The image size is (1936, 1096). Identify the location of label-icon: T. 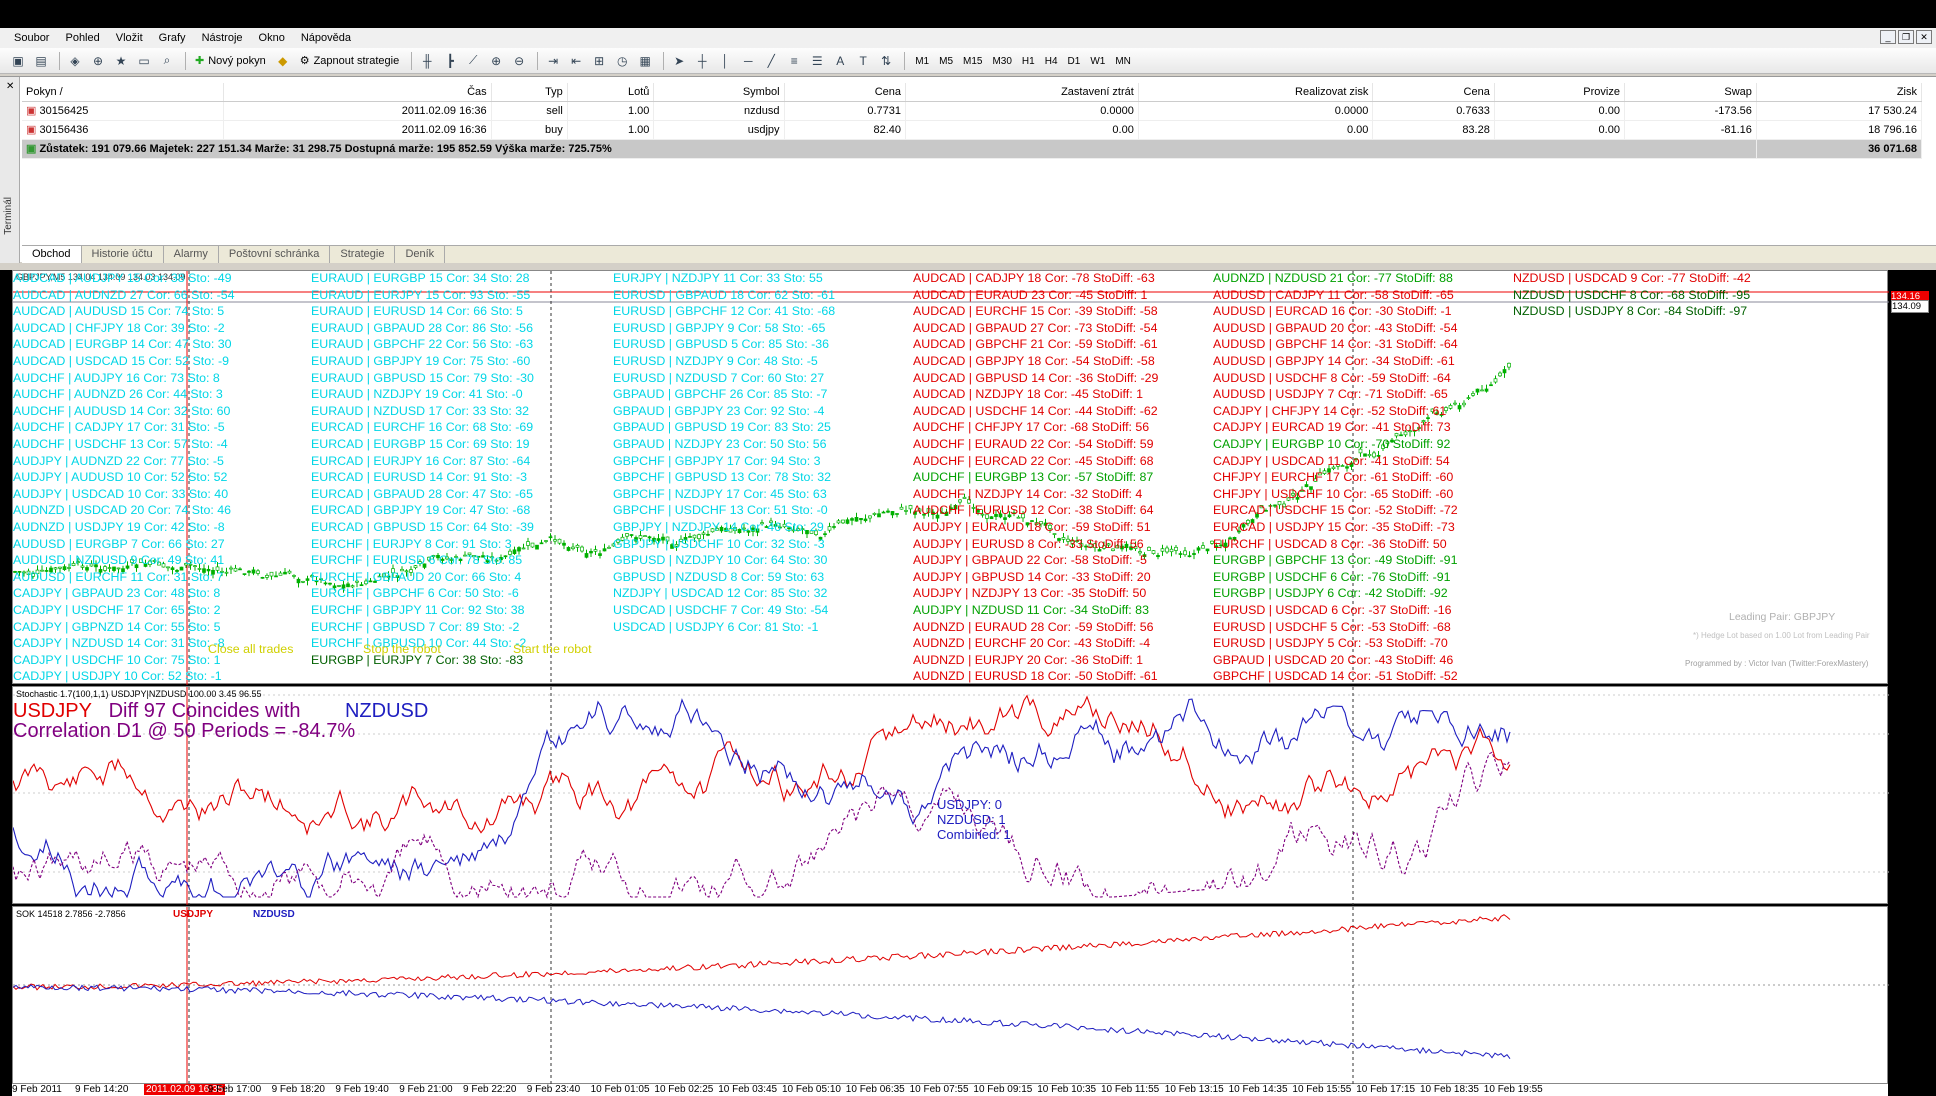
(863, 61).